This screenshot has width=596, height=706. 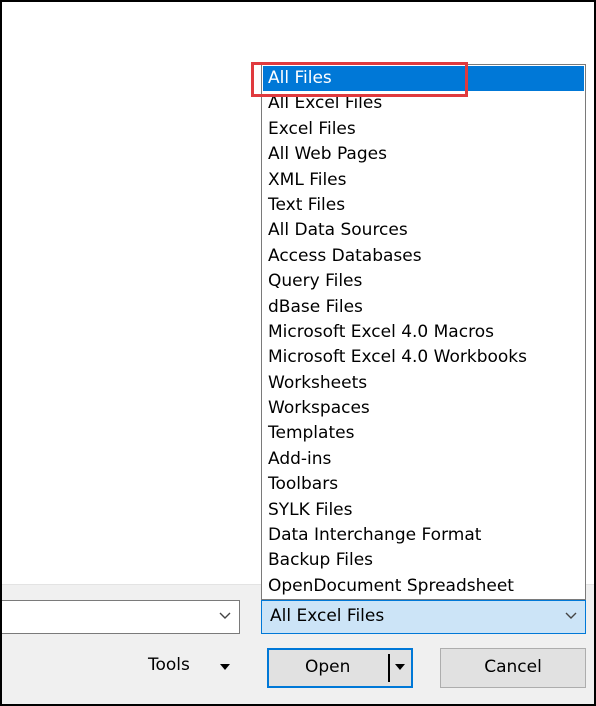 What do you see at coordinates (389, 668) in the screenshot?
I see `split-divider` at bounding box center [389, 668].